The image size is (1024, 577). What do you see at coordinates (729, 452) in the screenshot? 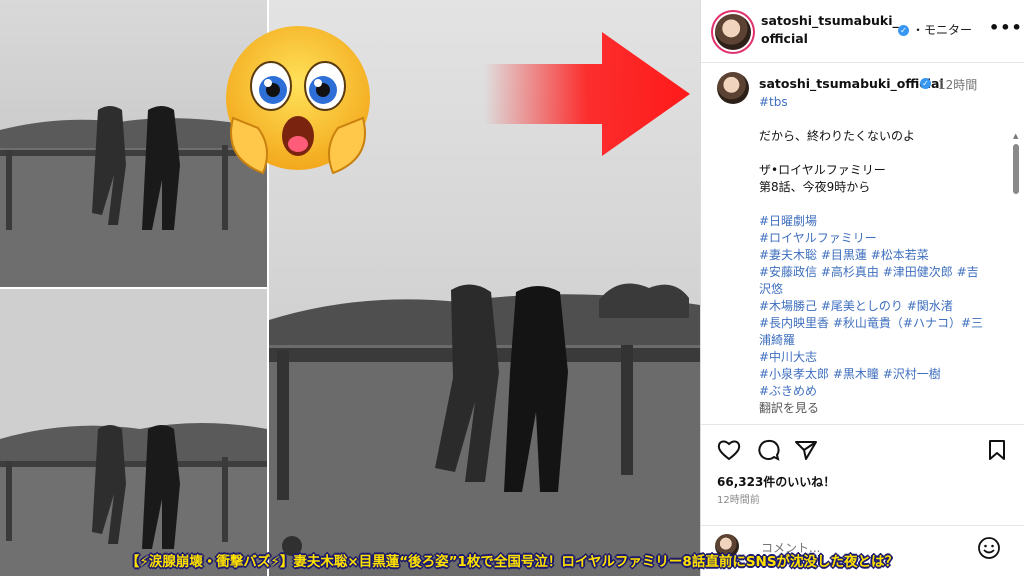
I see `heart-icon` at bounding box center [729, 452].